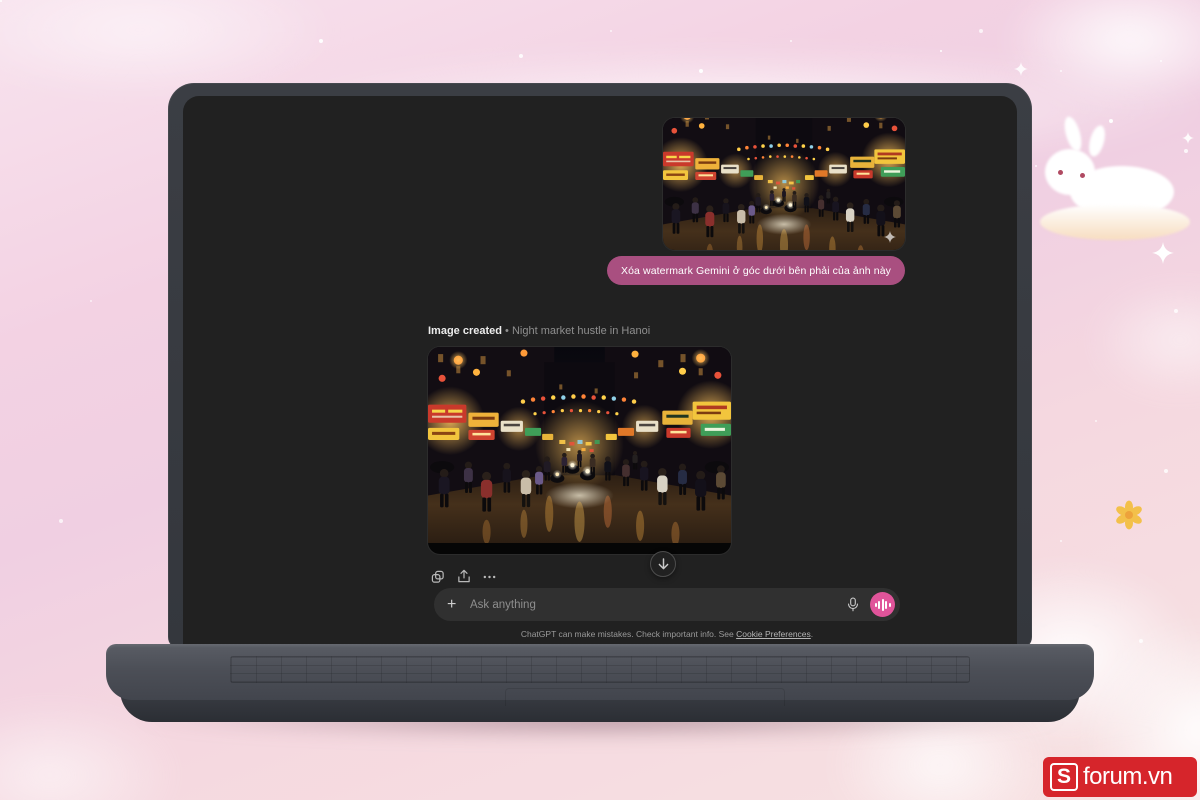  I want to click on laptop-keyboard, so click(600, 669).